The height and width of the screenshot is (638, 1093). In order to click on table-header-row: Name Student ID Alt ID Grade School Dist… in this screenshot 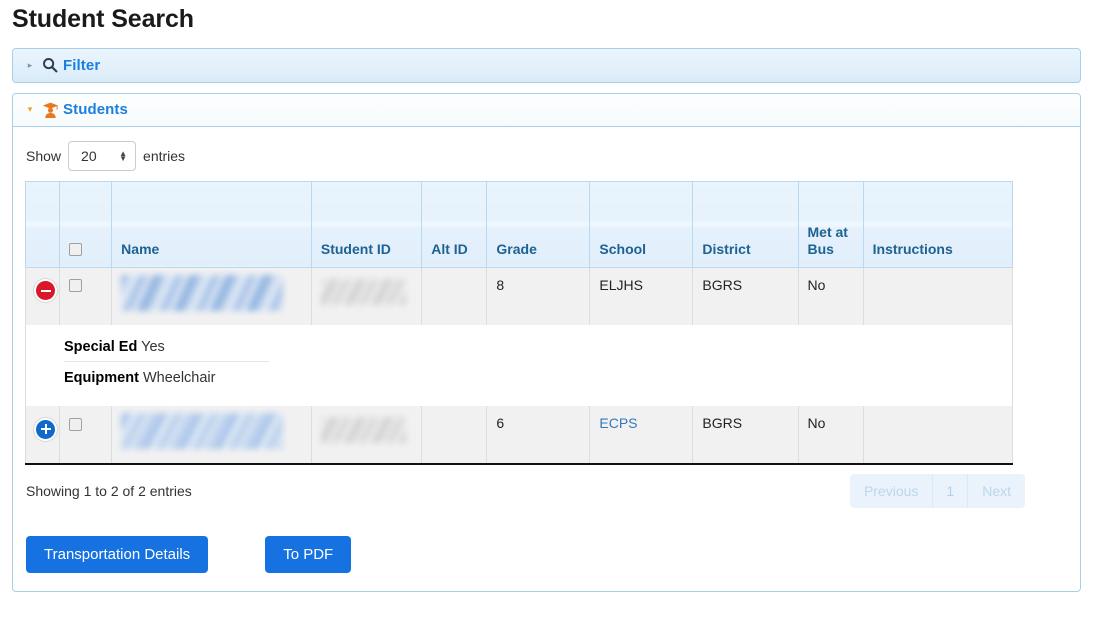, I will do `click(519, 224)`.